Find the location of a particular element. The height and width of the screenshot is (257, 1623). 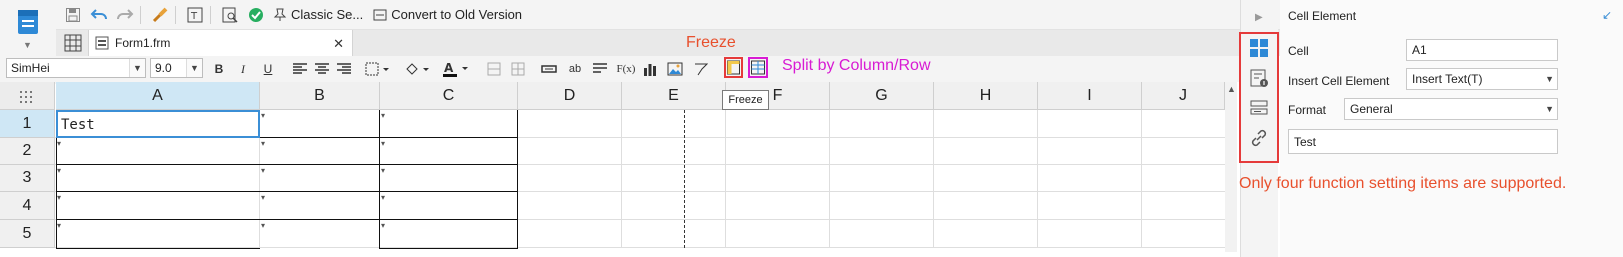

redo-icon is located at coordinates (125, 15).